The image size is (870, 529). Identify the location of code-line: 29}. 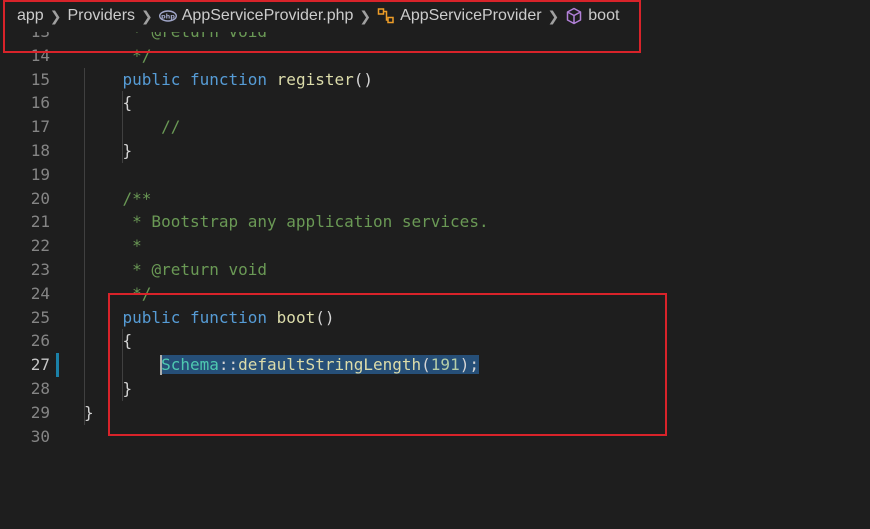
(435, 413).